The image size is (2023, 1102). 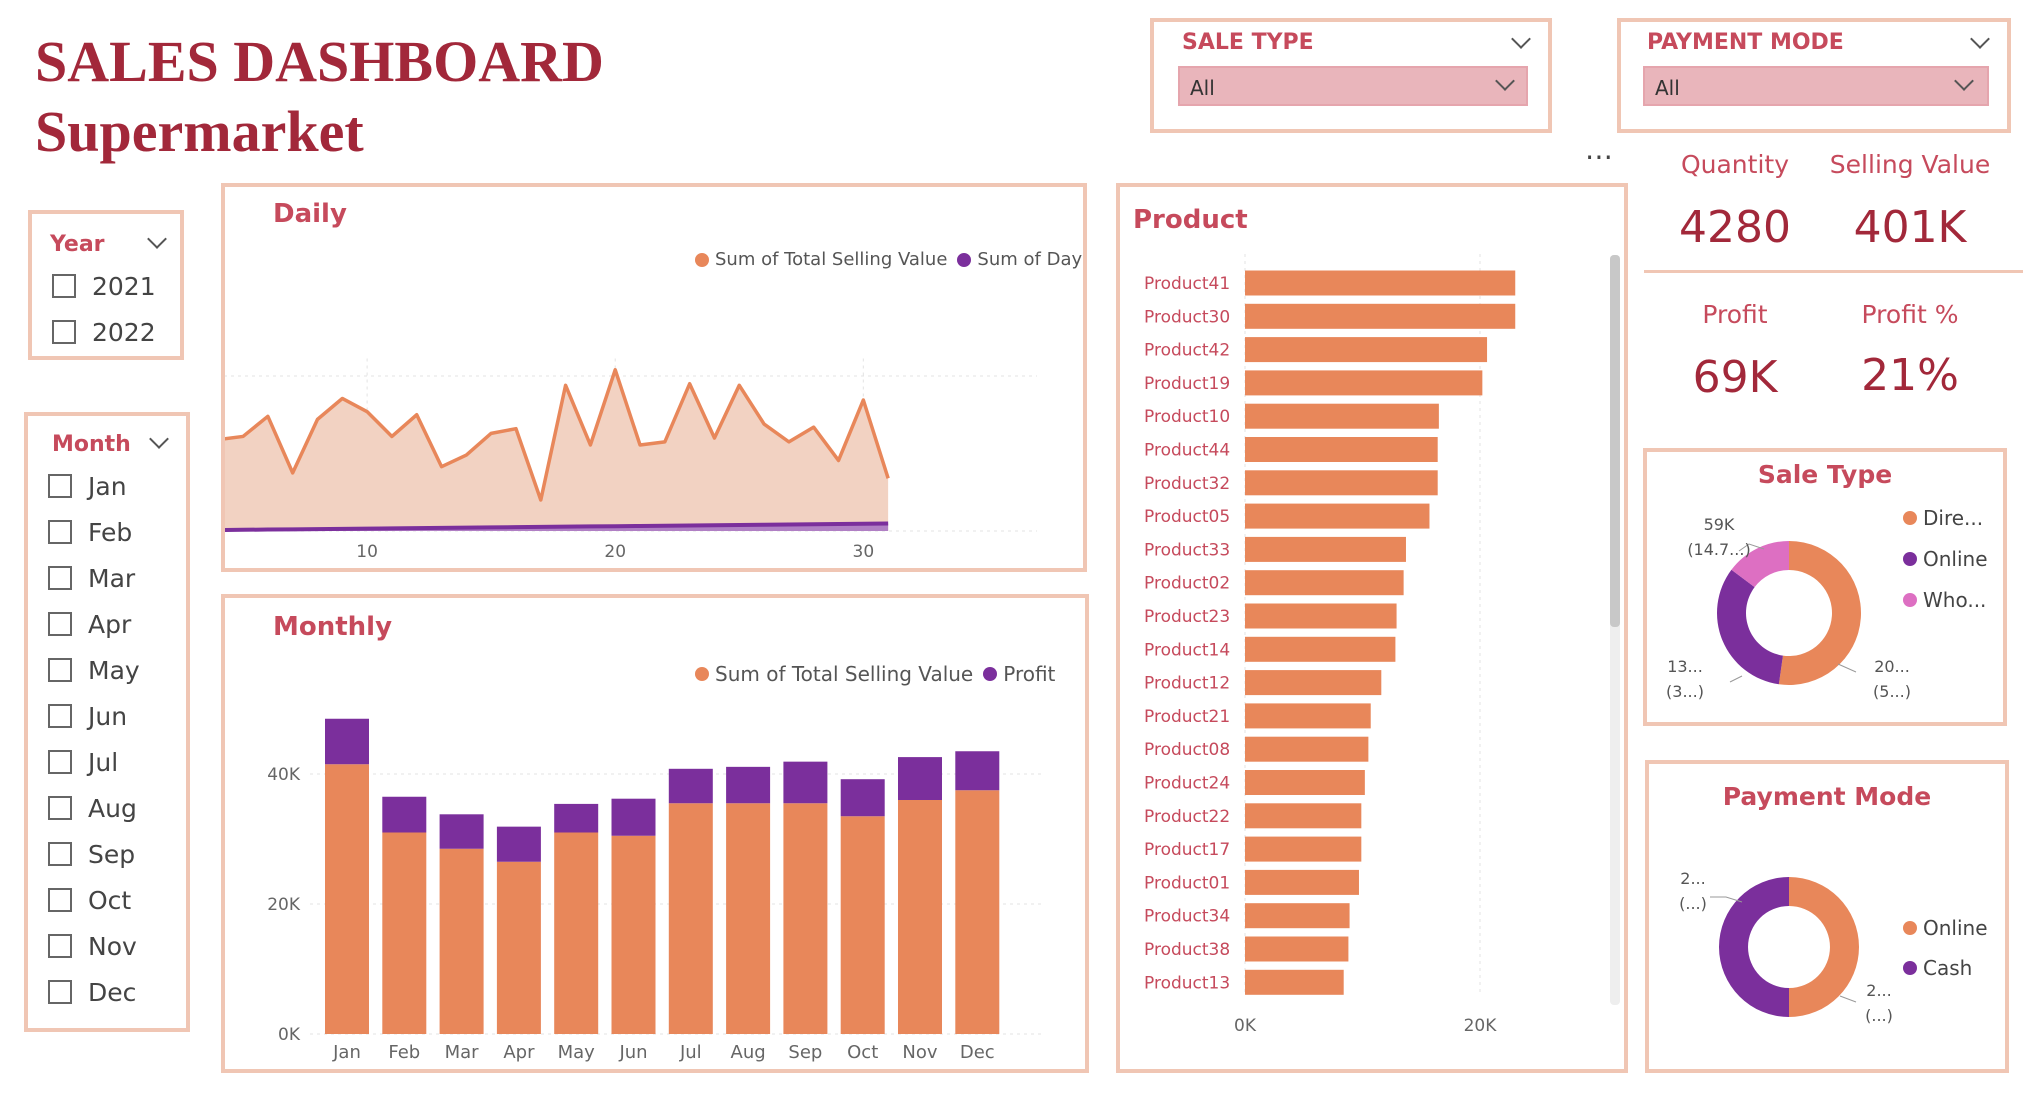 What do you see at coordinates (1353, 86) in the screenshot?
I see `sale-type-dropdown: All` at bounding box center [1353, 86].